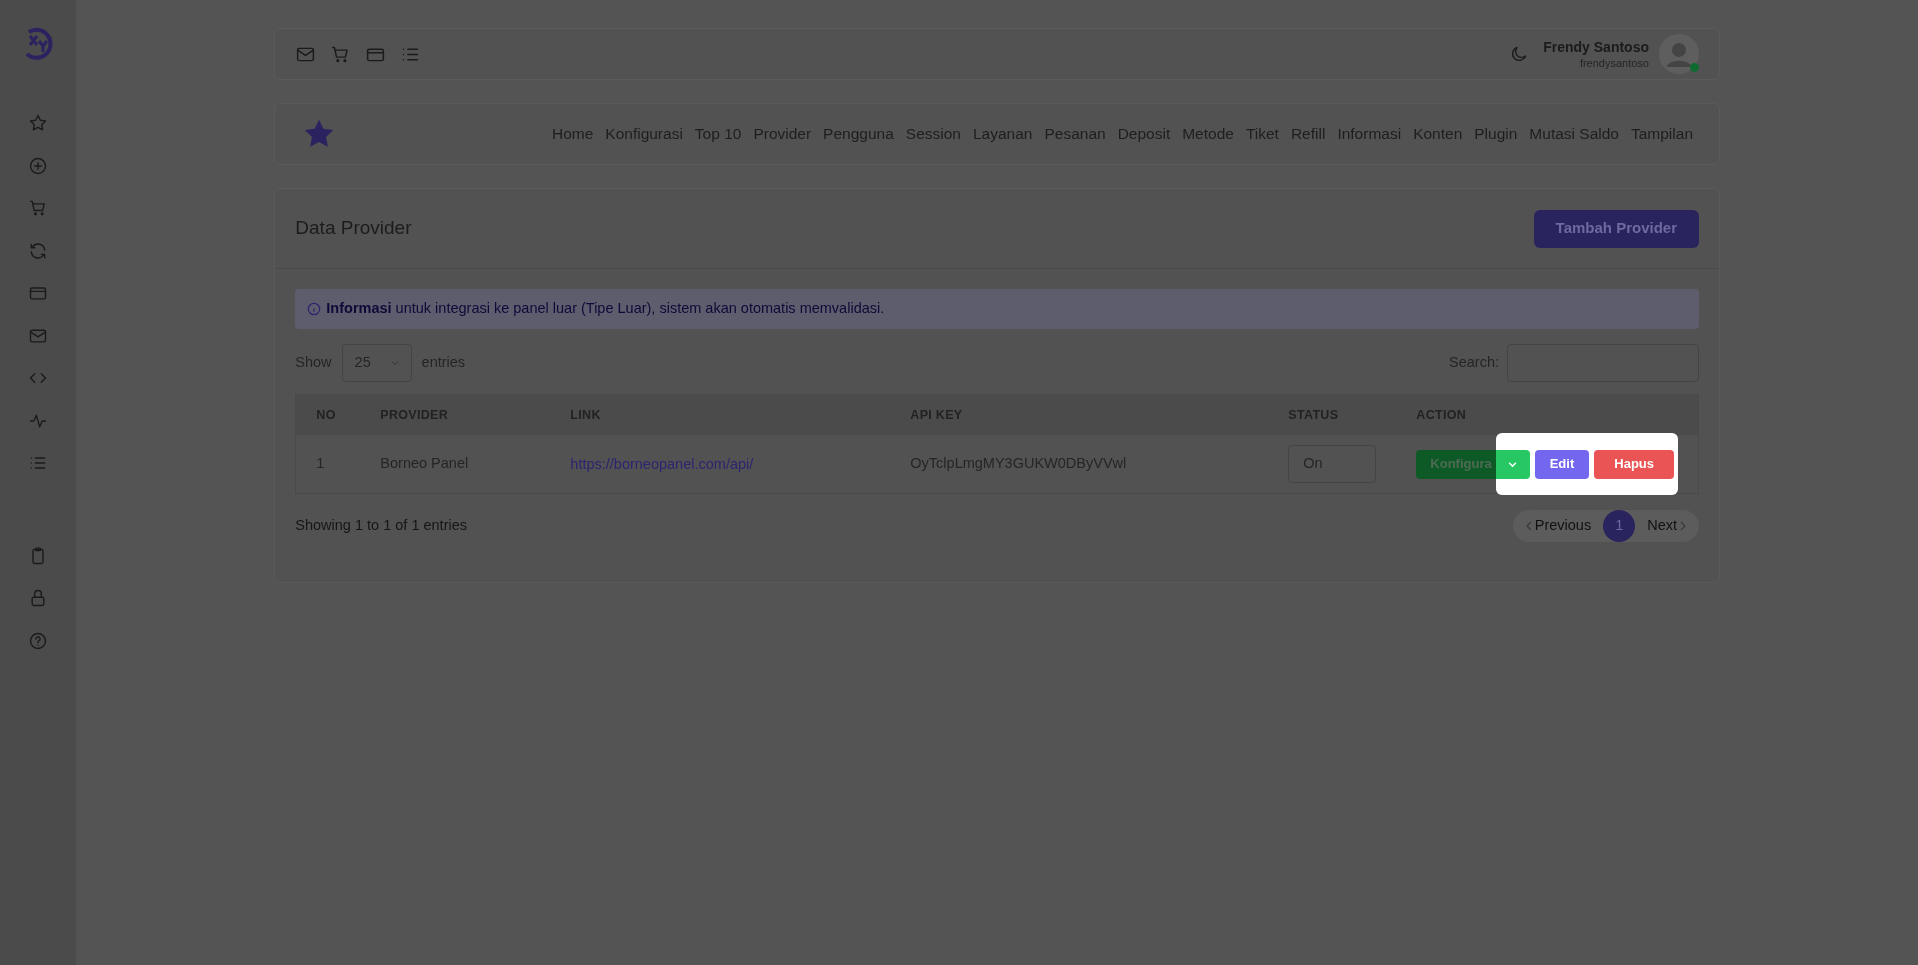  What do you see at coordinates (38, 123) in the screenshot?
I see `star-icon` at bounding box center [38, 123].